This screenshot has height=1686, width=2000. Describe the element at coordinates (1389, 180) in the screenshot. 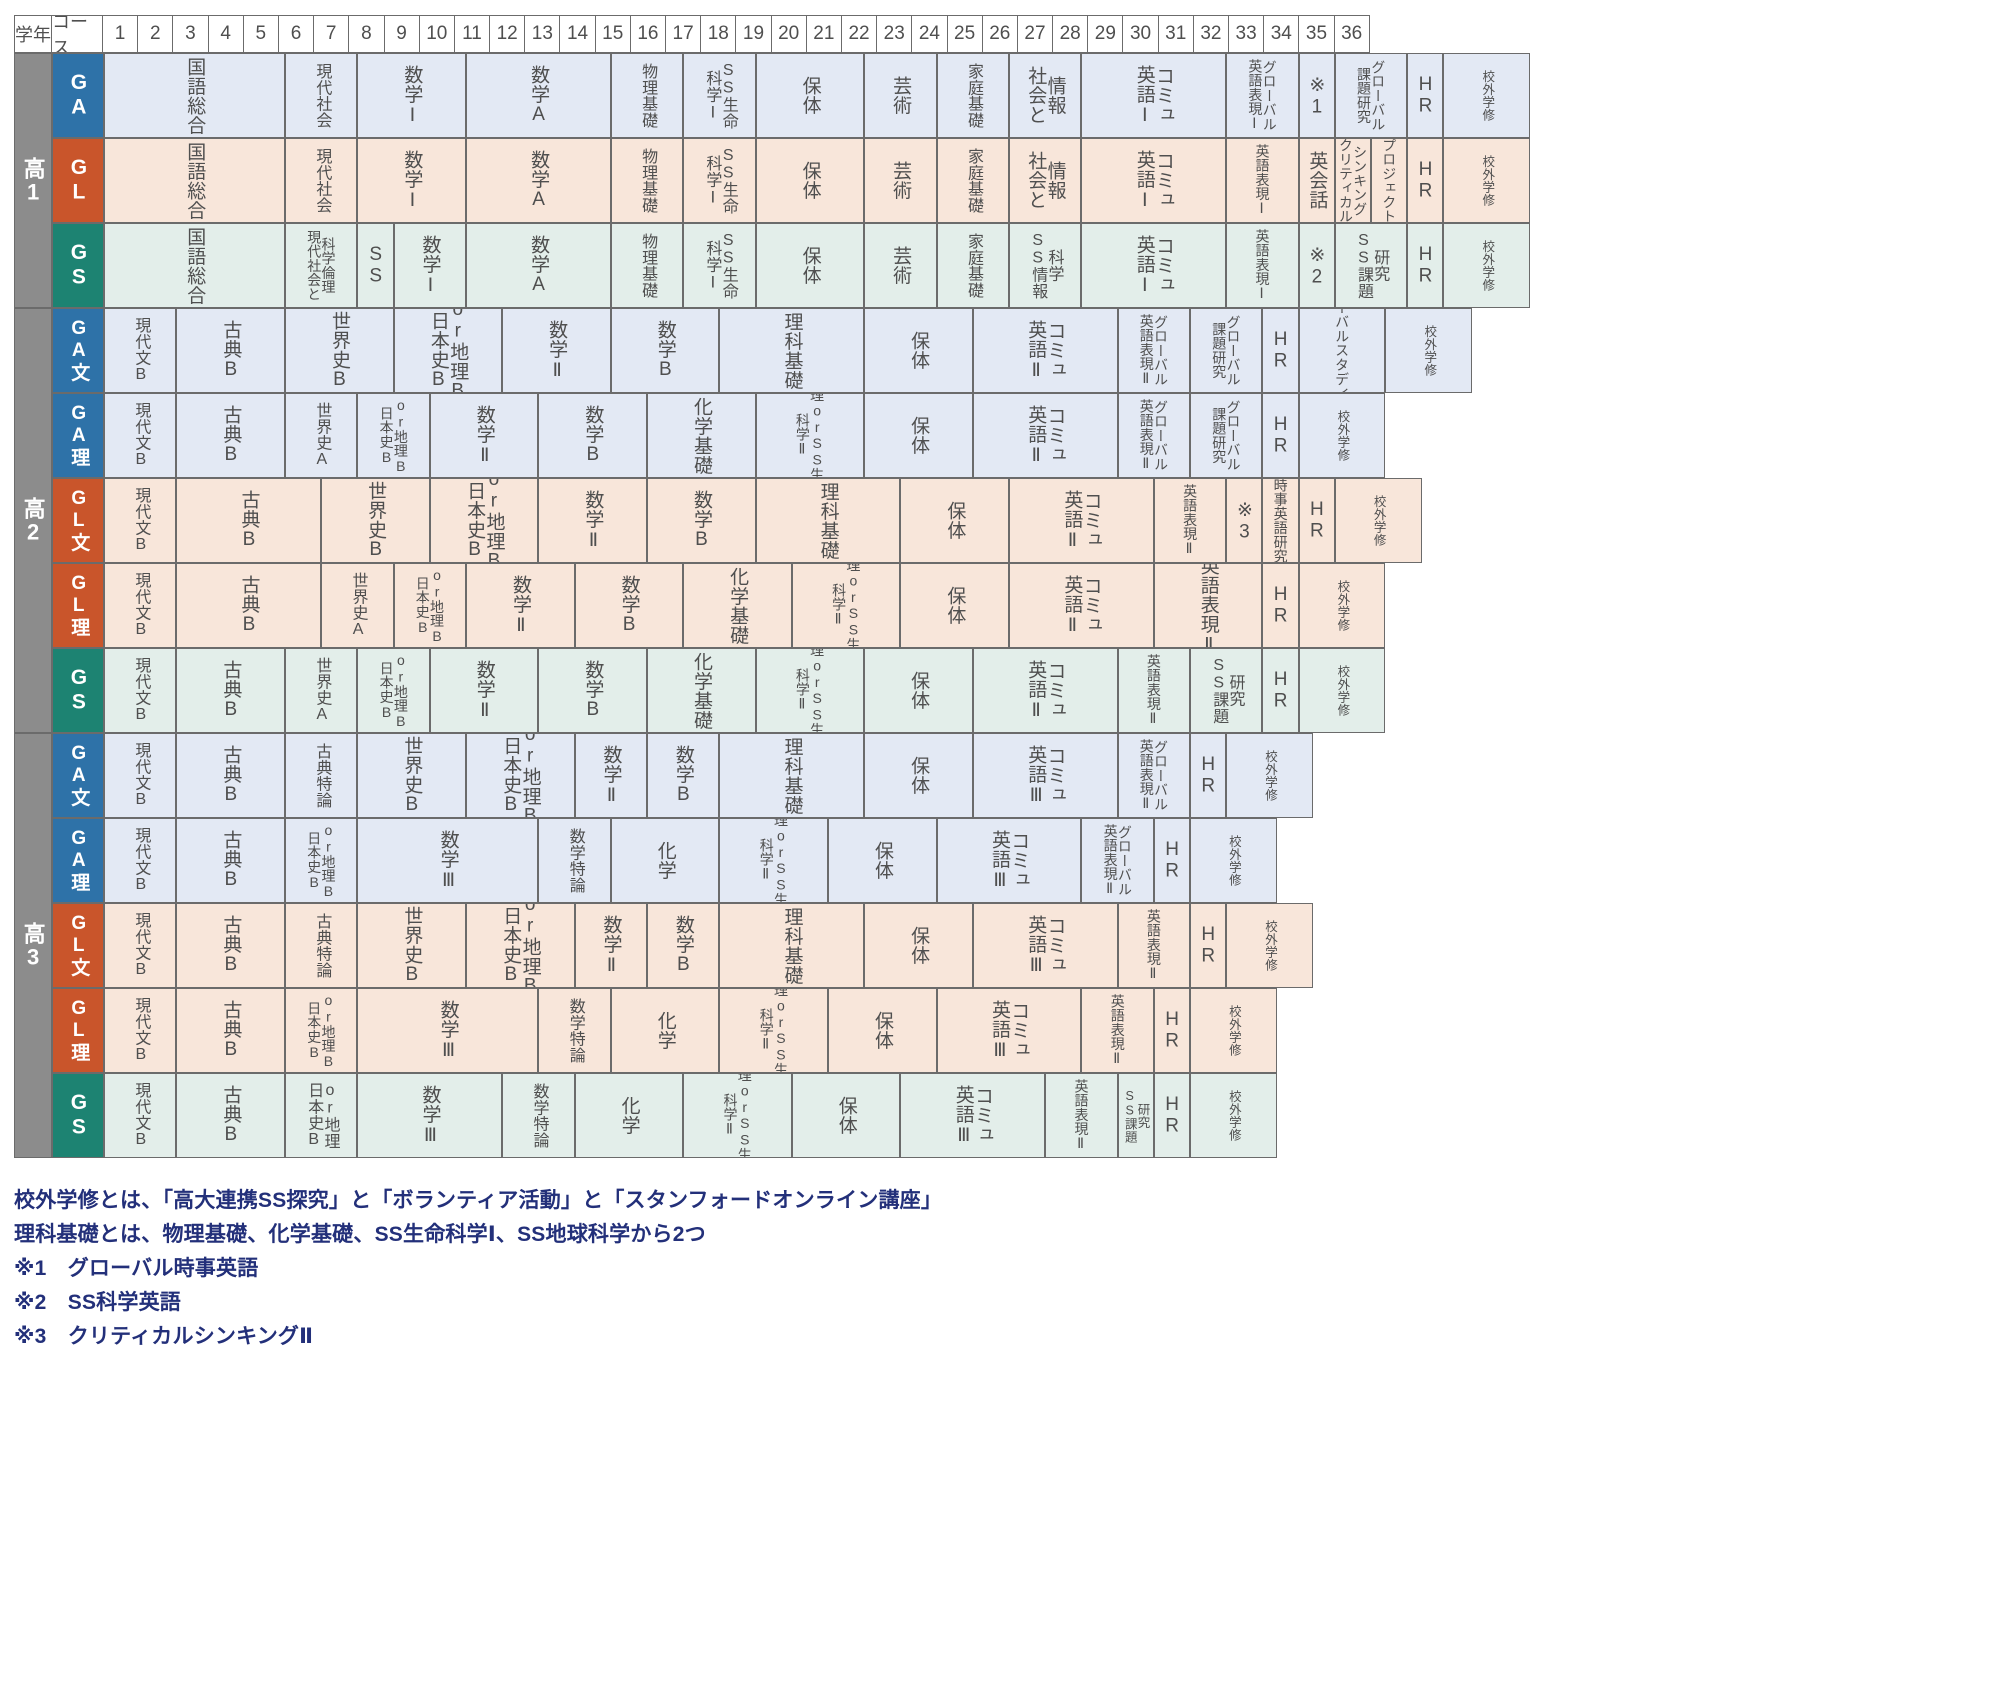

I see `subject-cell: プロジェクト` at that location.